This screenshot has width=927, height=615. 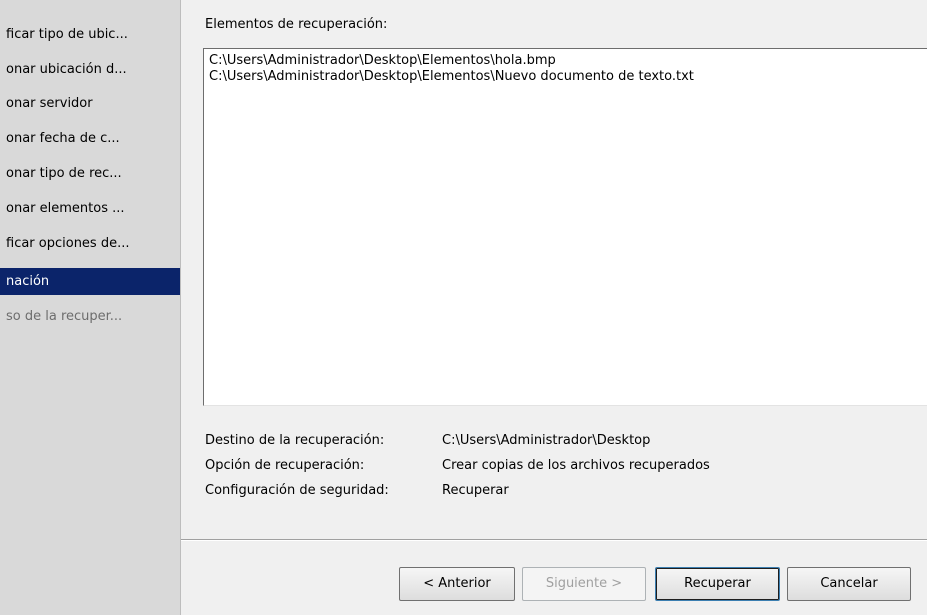 What do you see at coordinates (475, 490) in the screenshot?
I see `security-value: Recuperar` at bounding box center [475, 490].